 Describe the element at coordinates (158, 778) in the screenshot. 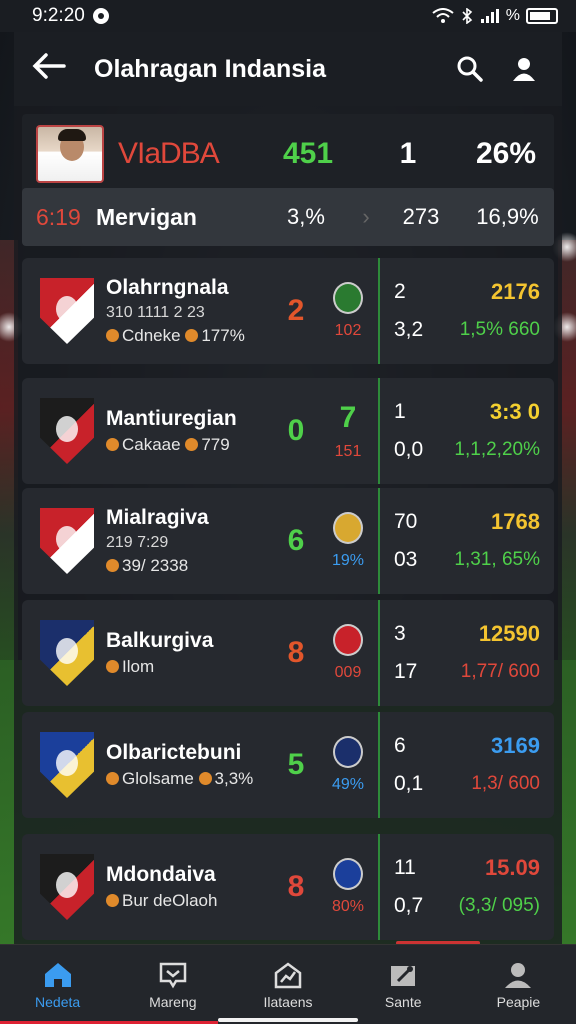

I see `team-meta-text: Glolsame` at that location.